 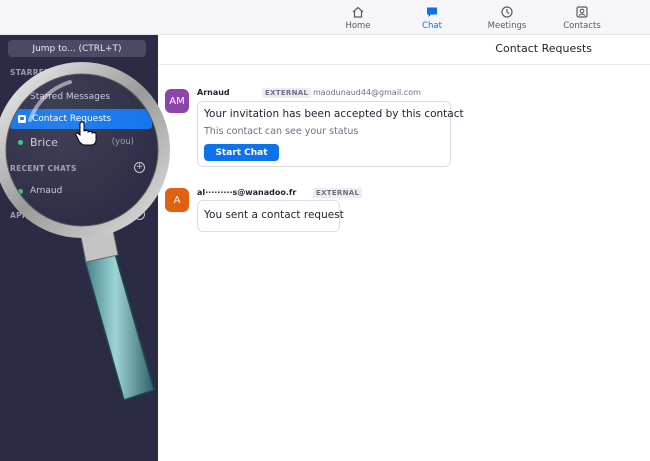 I want to click on self-name: Brice, so click(x=44, y=142).